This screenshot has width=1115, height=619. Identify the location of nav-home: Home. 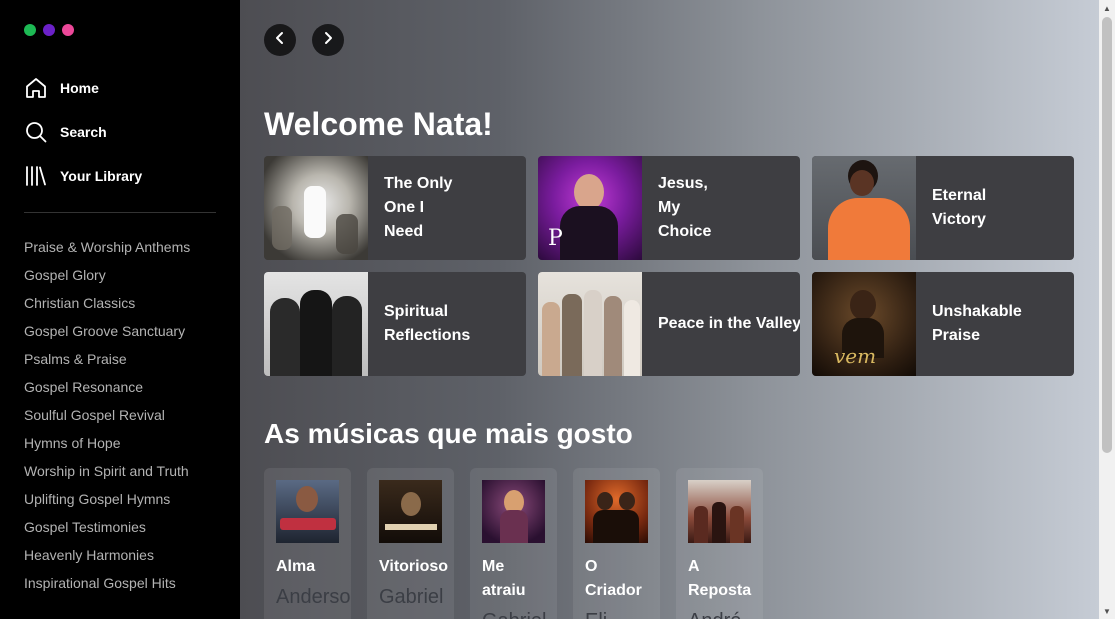
(83, 88).